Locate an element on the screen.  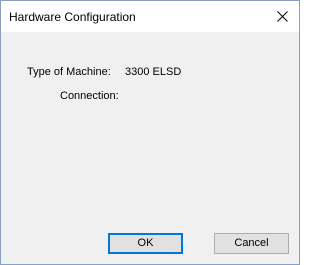
ok-button: OK is located at coordinates (145, 243).